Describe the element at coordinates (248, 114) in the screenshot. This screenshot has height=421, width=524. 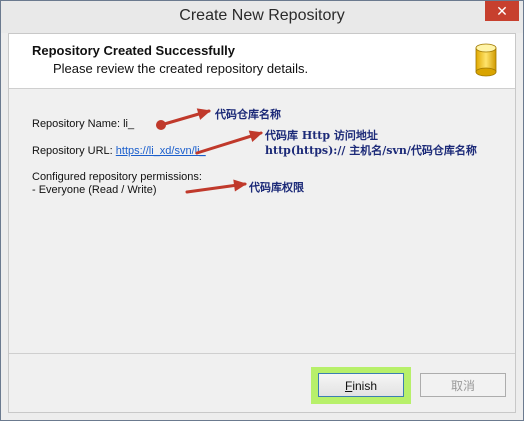
I see `annotation-repo-name: 代码仓库名称` at that location.